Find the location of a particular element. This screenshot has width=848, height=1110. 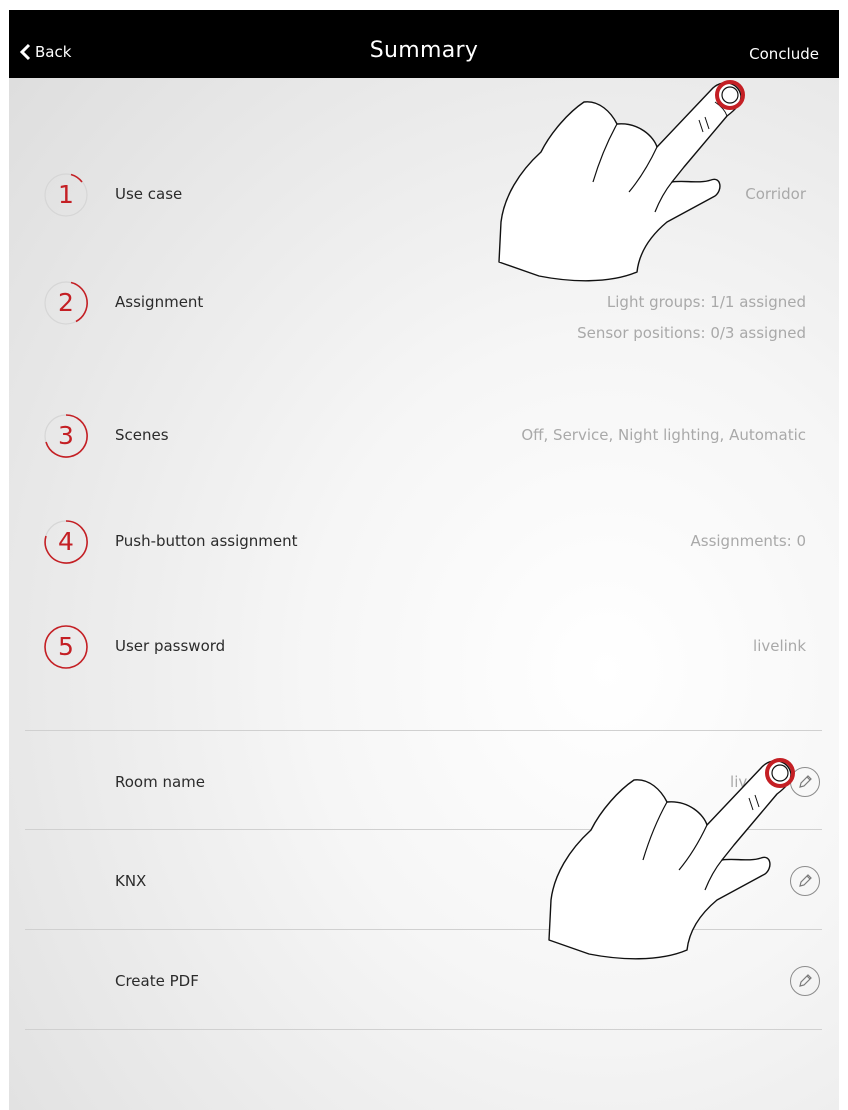

step-number: 4 is located at coordinates (66, 541).